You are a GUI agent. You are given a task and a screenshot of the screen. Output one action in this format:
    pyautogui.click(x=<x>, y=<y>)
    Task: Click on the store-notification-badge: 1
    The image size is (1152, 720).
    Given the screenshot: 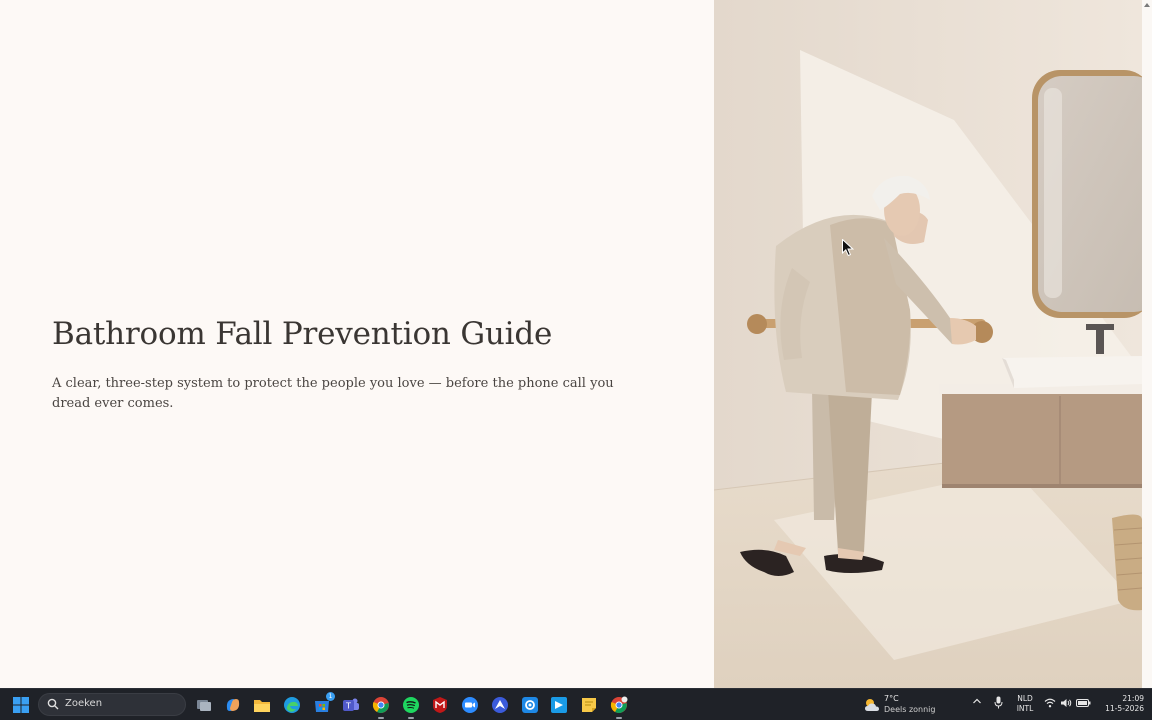 What is the action you would take?
    pyautogui.click(x=330, y=696)
    